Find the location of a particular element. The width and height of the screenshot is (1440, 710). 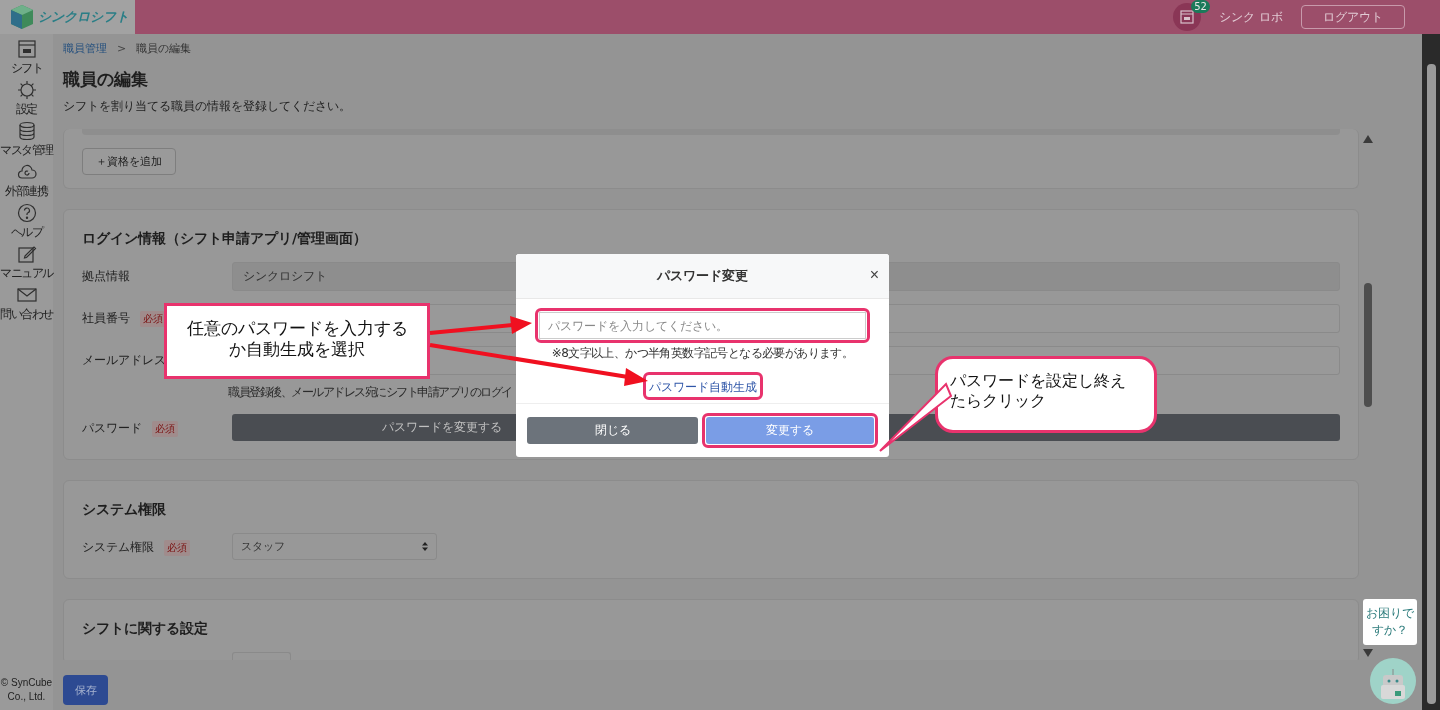

field-label: 拠点情報 is located at coordinates (106, 276).